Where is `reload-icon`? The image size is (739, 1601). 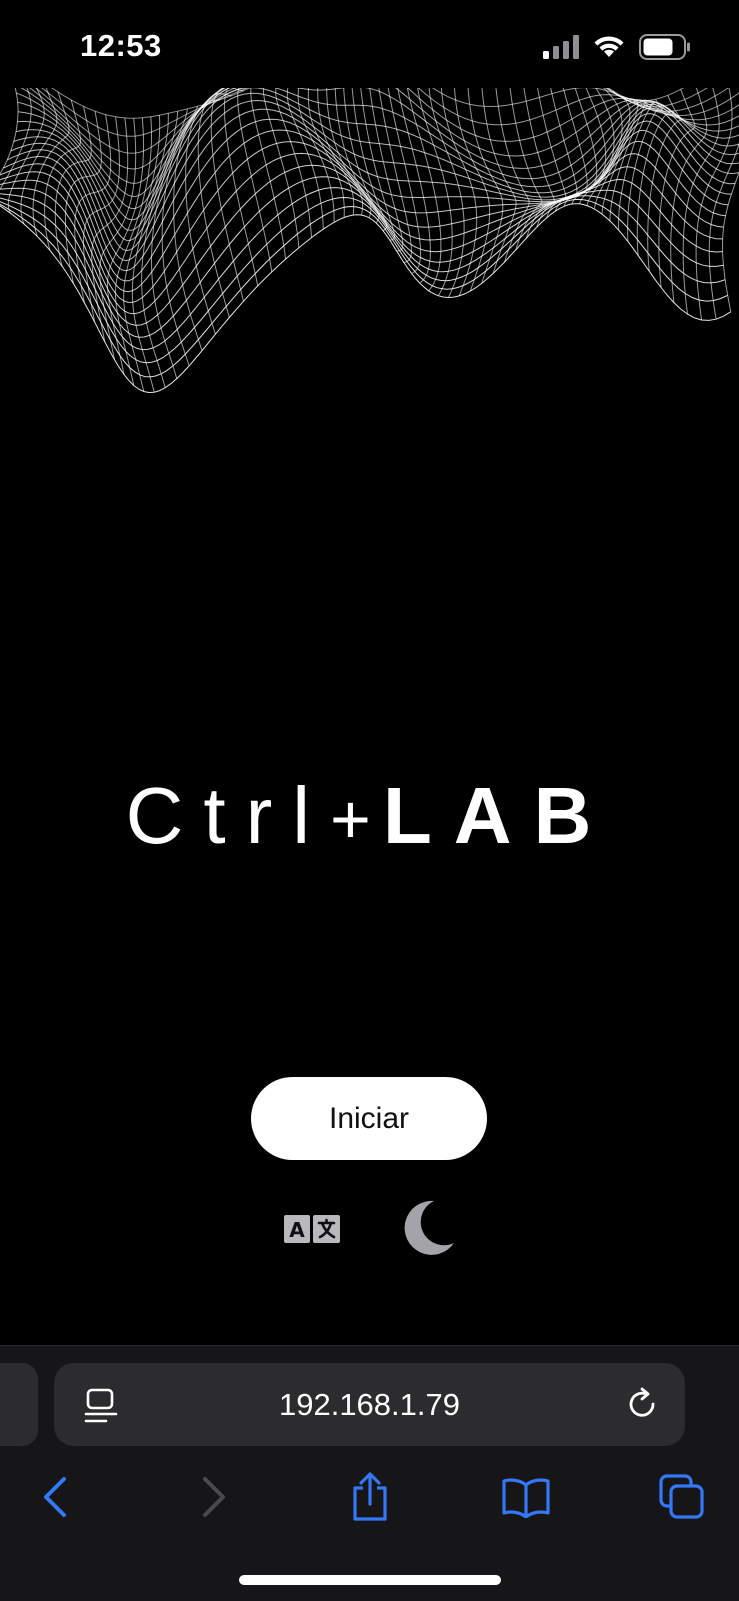
reload-icon is located at coordinates (643, 1405).